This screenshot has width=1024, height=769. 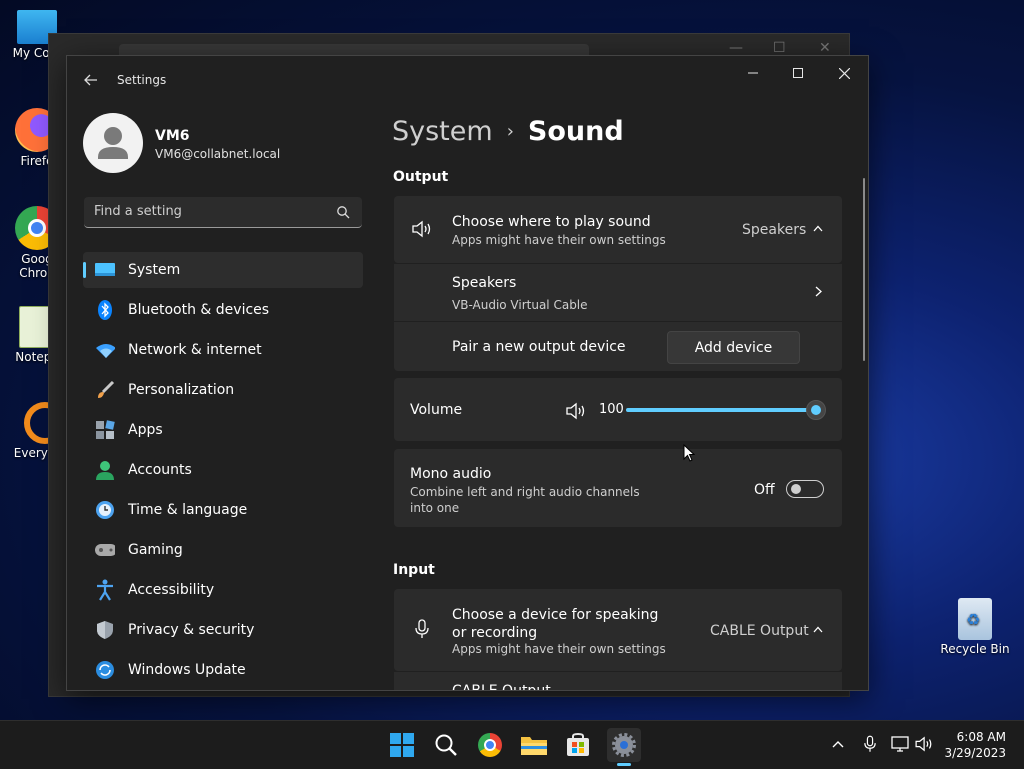 I want to click on maximize-button, so click(x=798, y=73).